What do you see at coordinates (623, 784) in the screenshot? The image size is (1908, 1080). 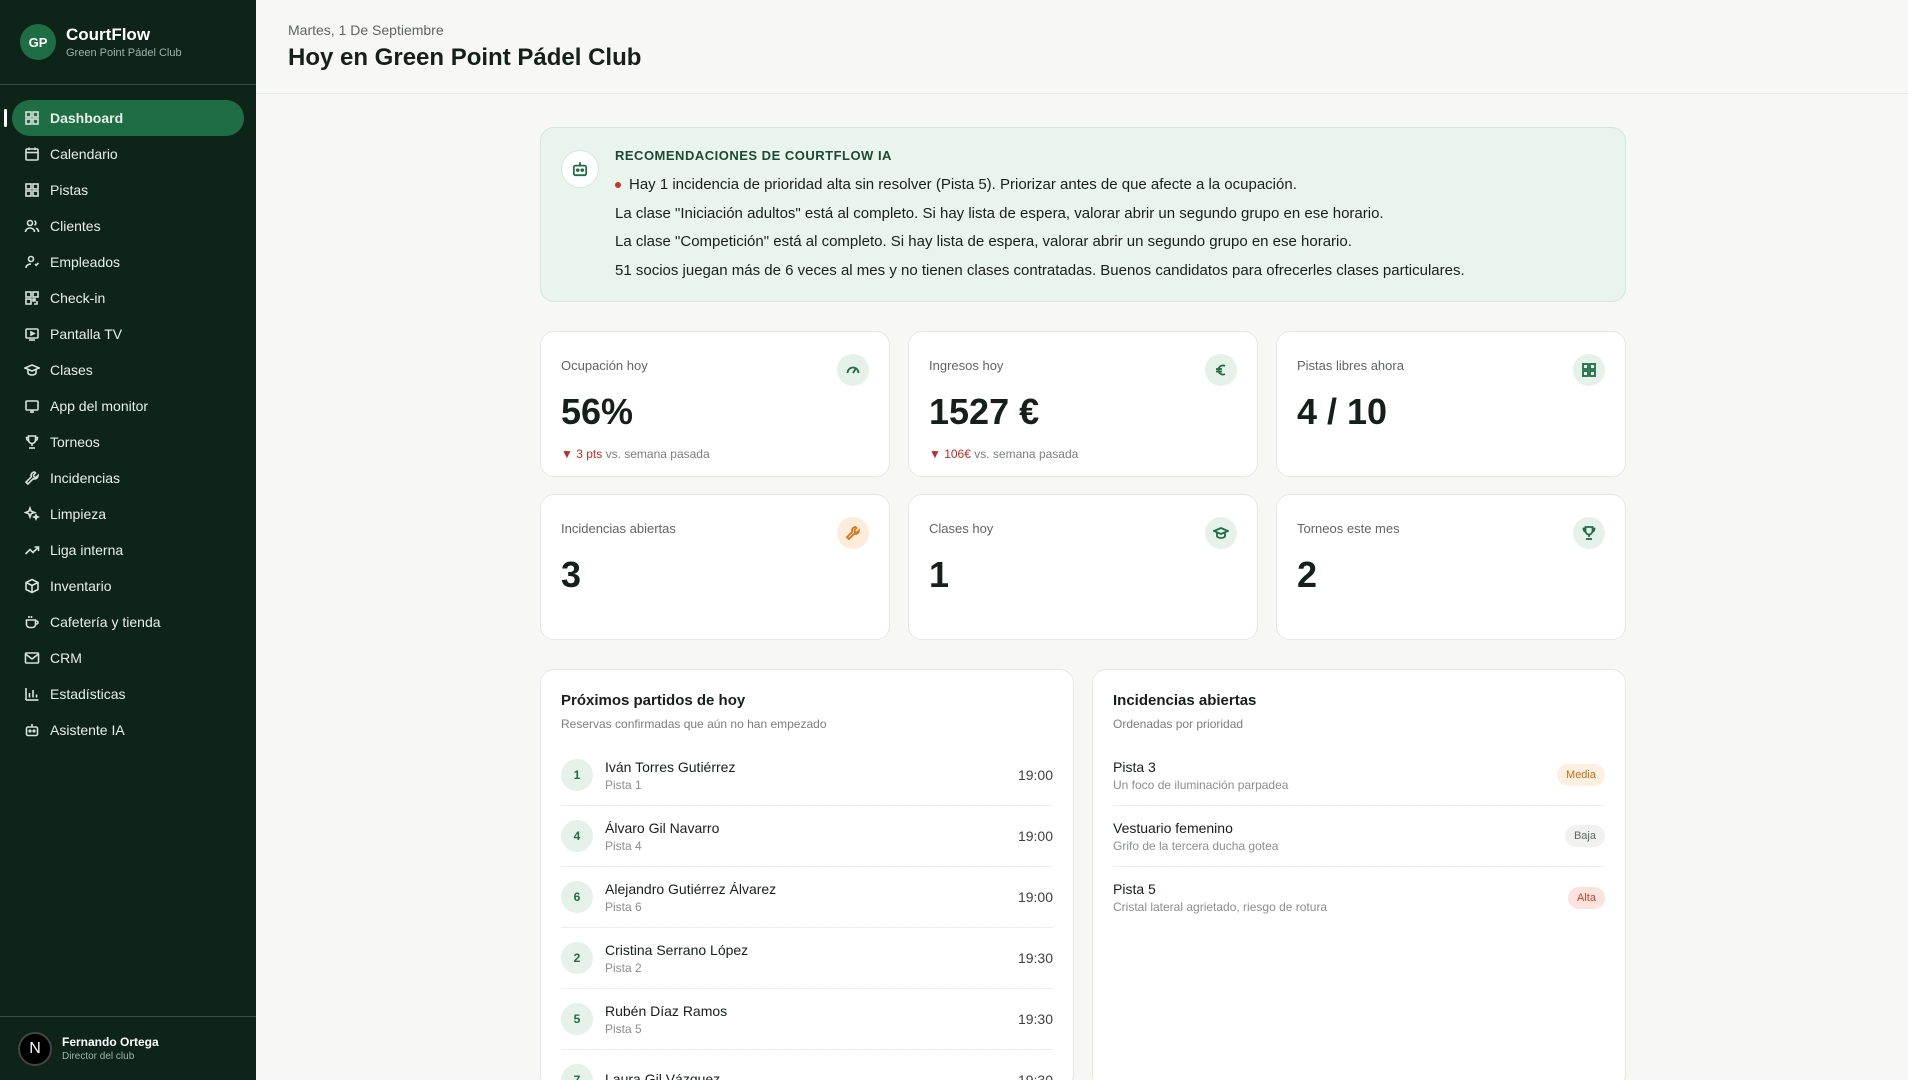 I see `court-name: Pista 1` at bounding box center [623, 784].